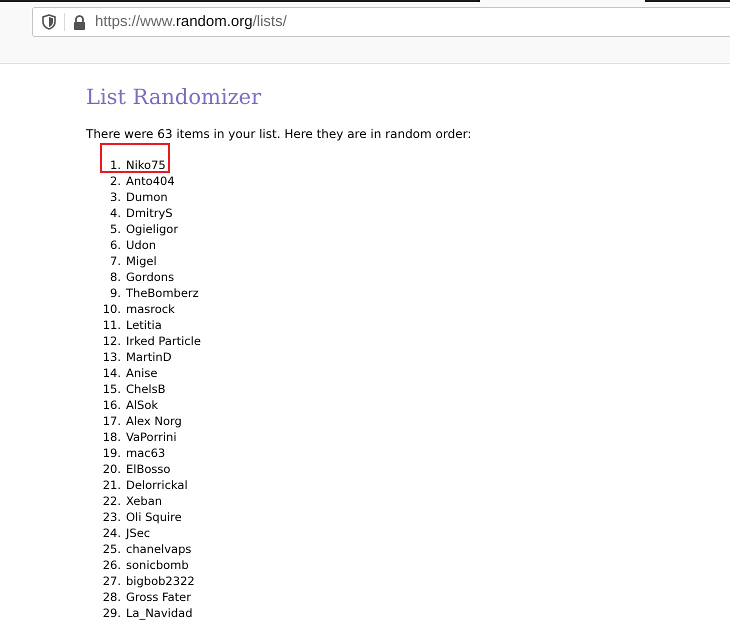  I want to click on list-item: Dumon, so click(147, 197).